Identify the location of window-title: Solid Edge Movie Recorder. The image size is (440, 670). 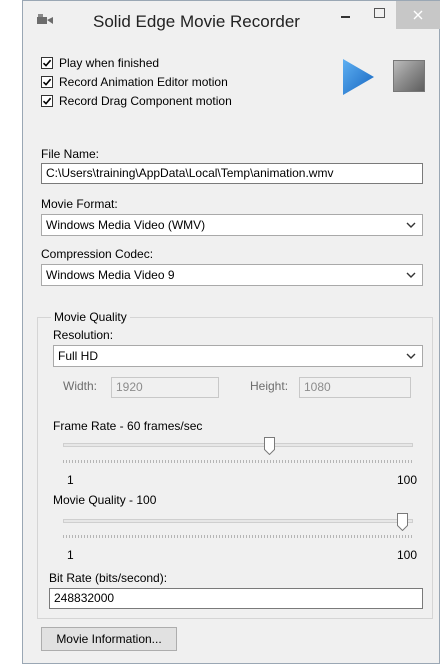
(196, 21).